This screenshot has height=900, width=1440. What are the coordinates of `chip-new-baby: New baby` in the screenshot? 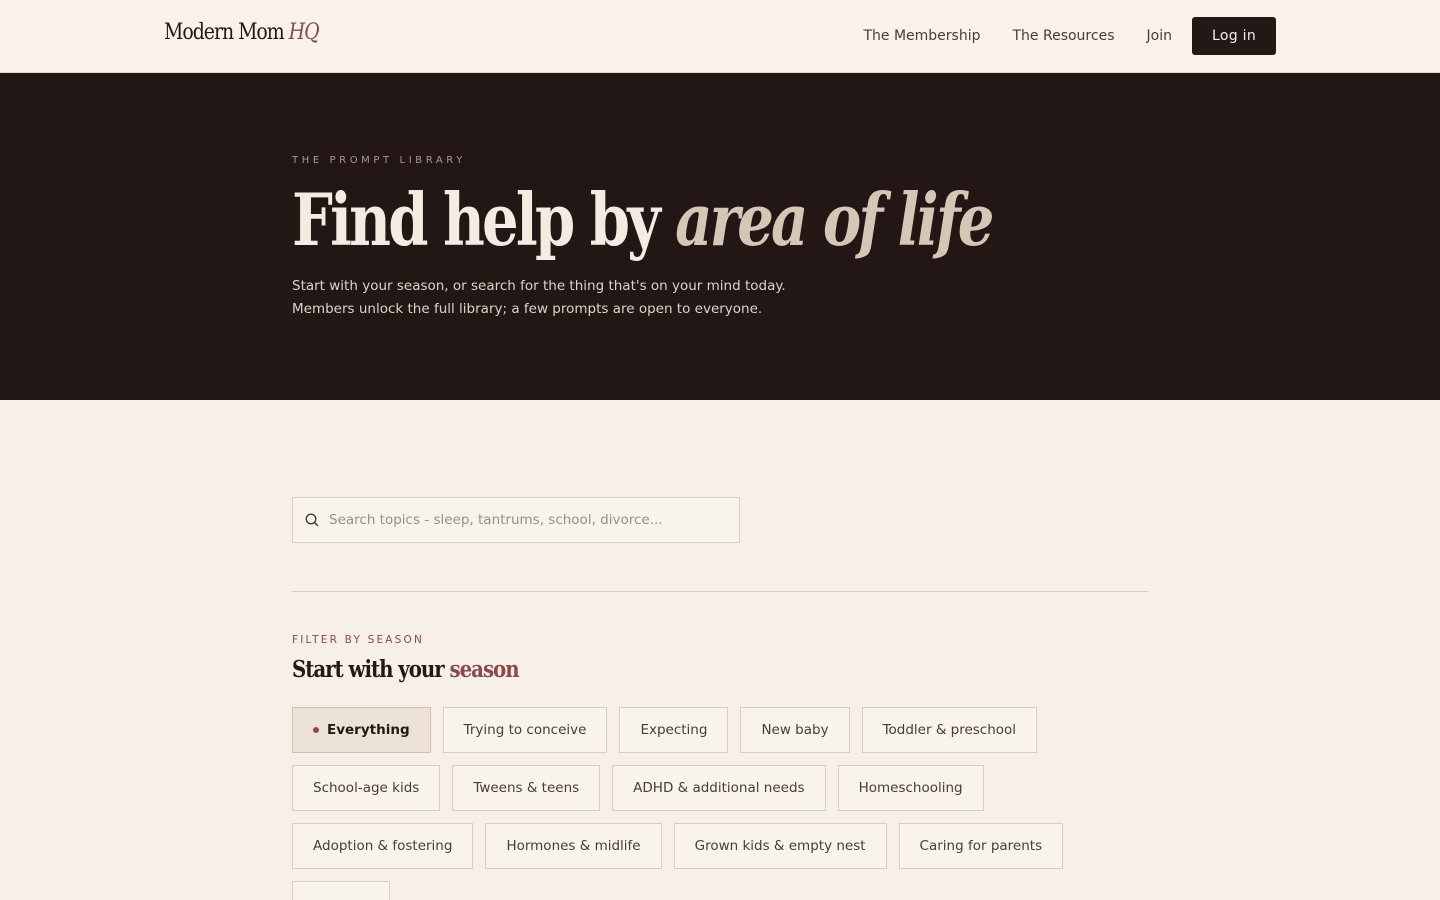 It's located at (795, 730).